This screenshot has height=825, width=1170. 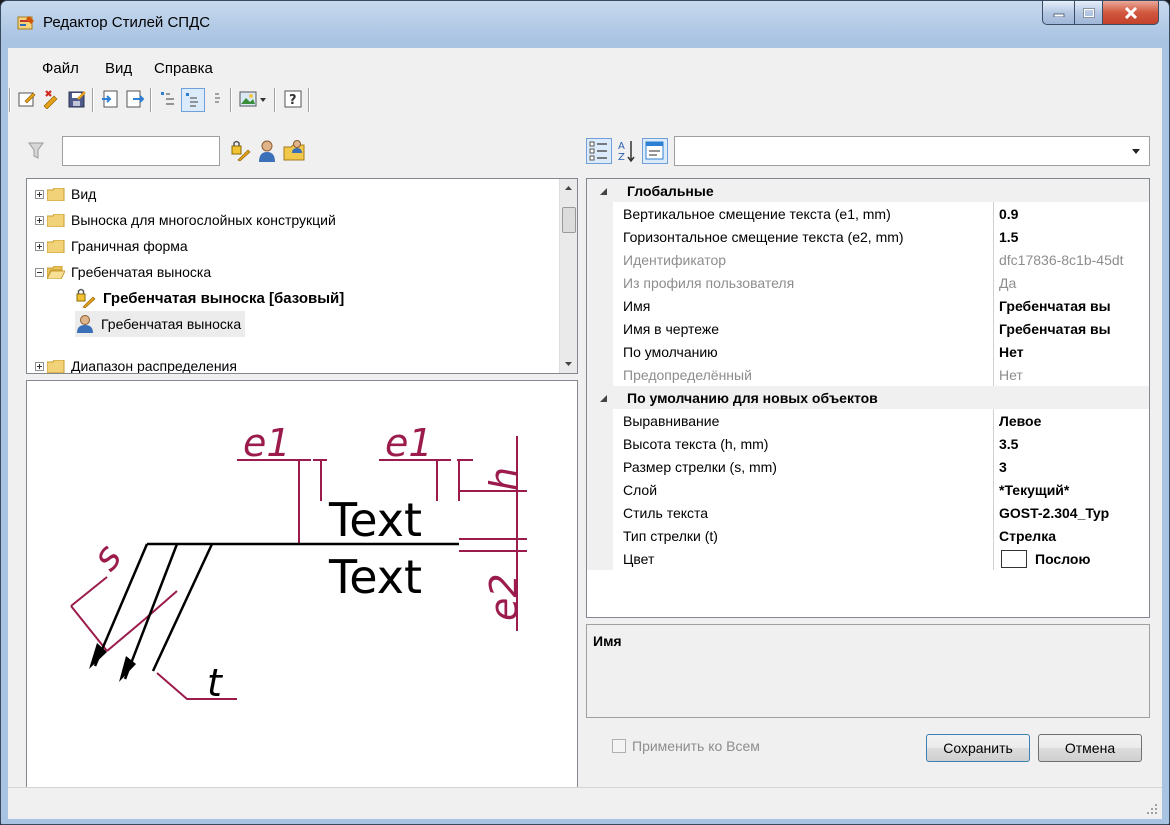 I want to click on property-row: Из профиля пользователя Да, so click(x=868, y=282).